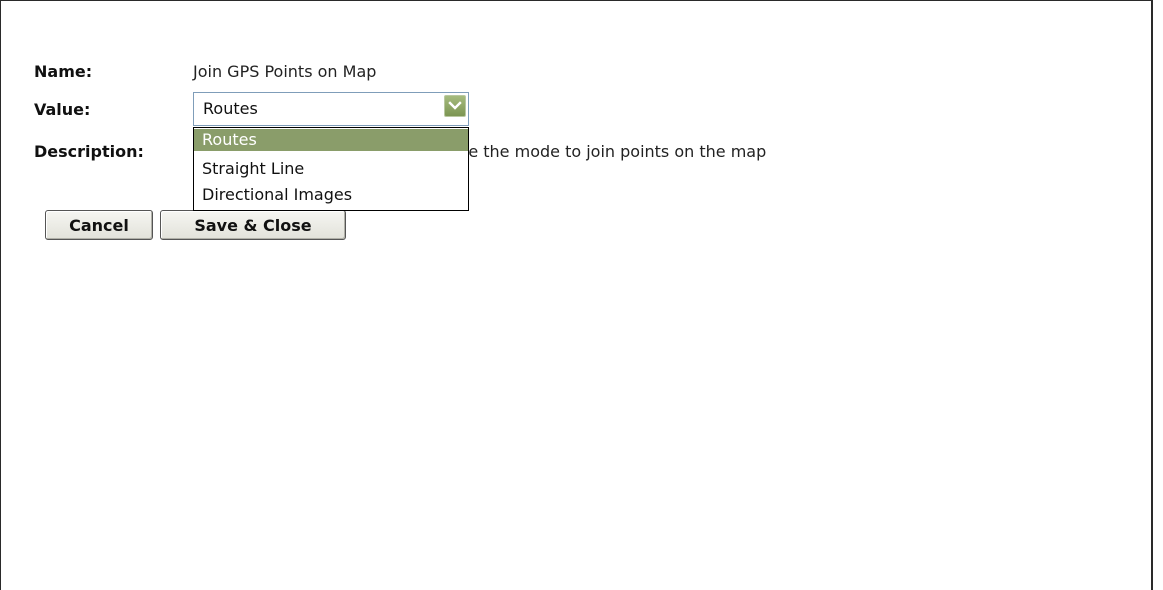 The height and width of the screenshot is (590, 1163). What do you see at coordinates (63, 71) in the screenshot?
I see `name-label: Name:` at bounding box center [63, 71].